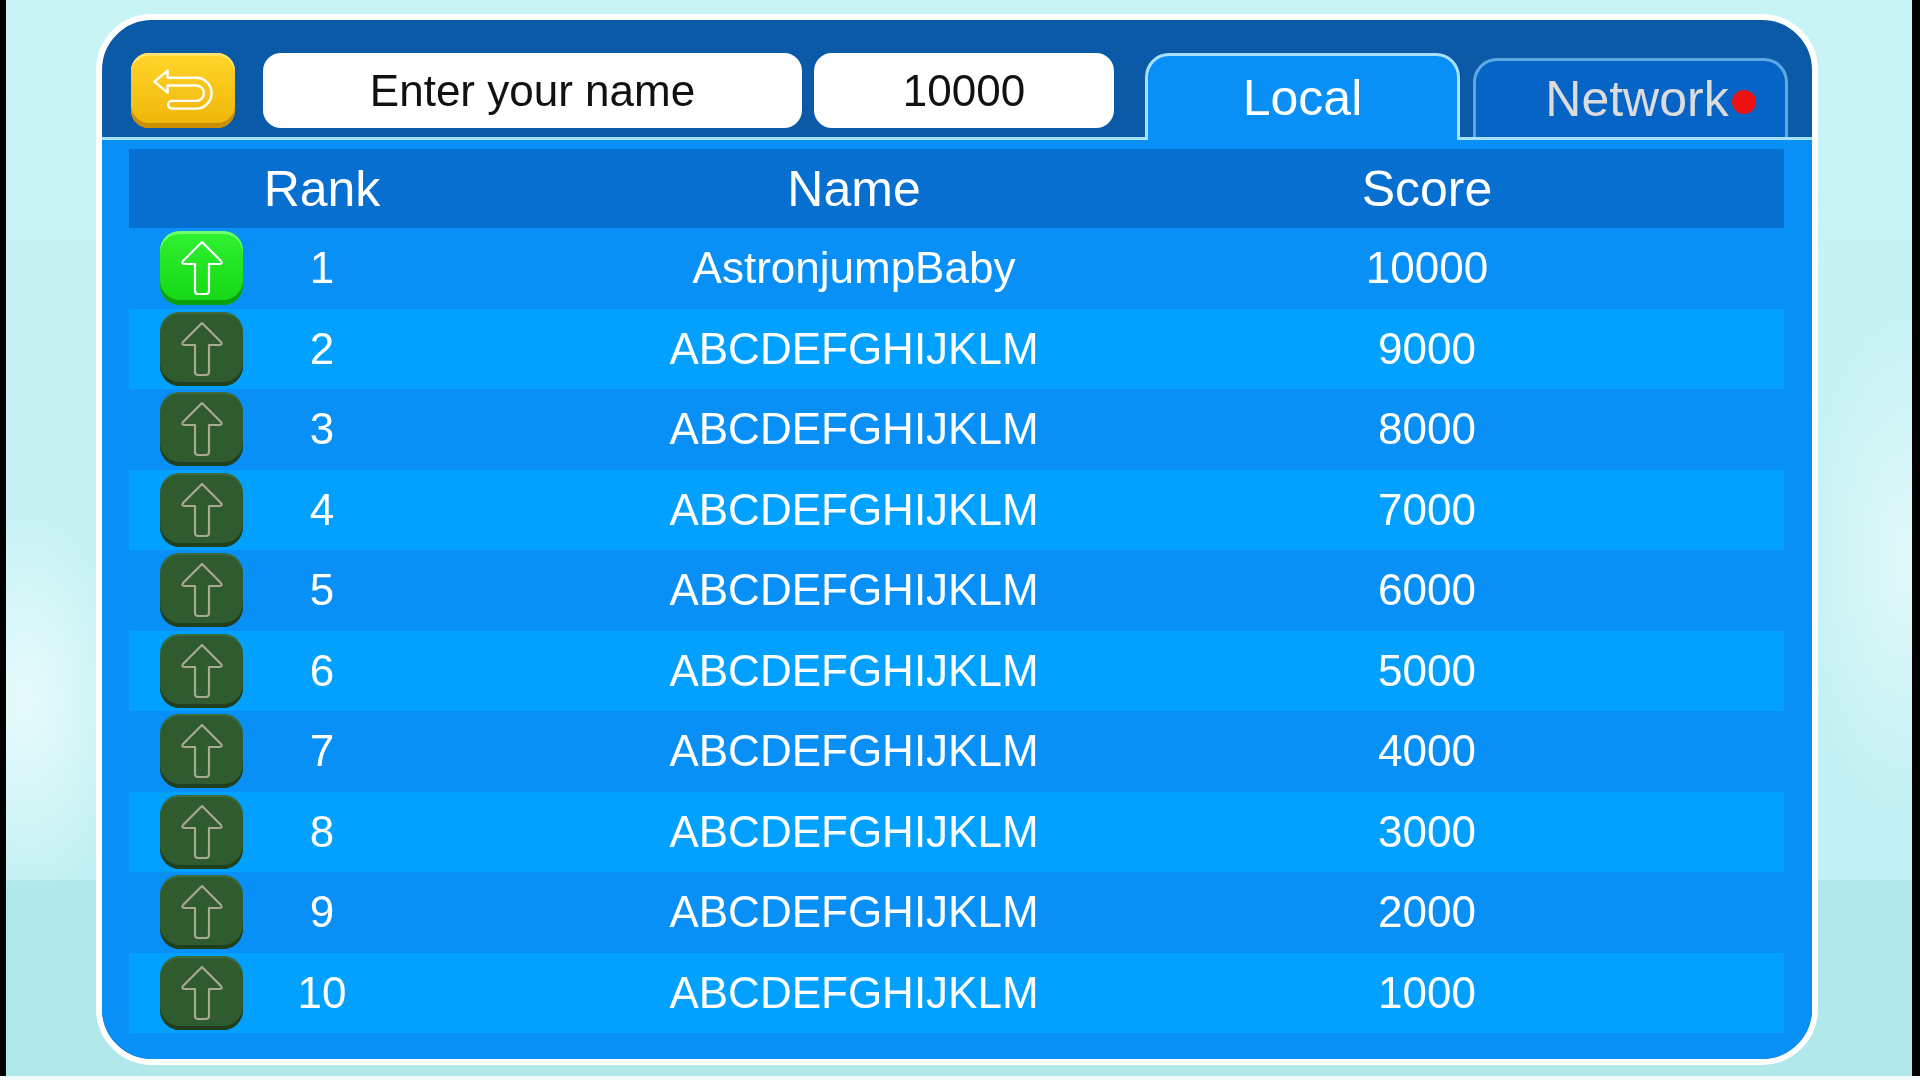 Image resolution: width=1920 pixels, height=1080 pixels. I want to click on back-button, so click(183, 90).